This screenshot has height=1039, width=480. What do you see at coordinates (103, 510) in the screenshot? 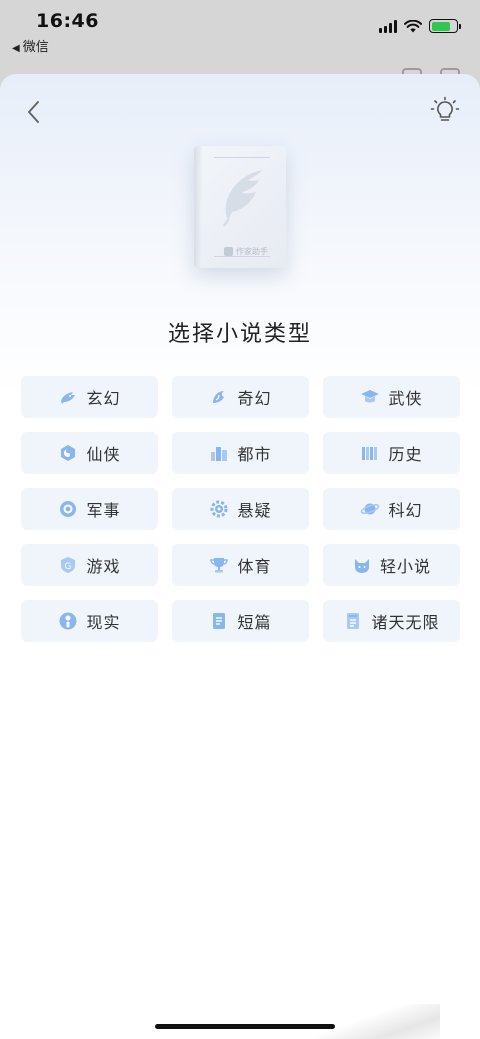
I see `genre-label: 军事` at bounding box center [103, 510].